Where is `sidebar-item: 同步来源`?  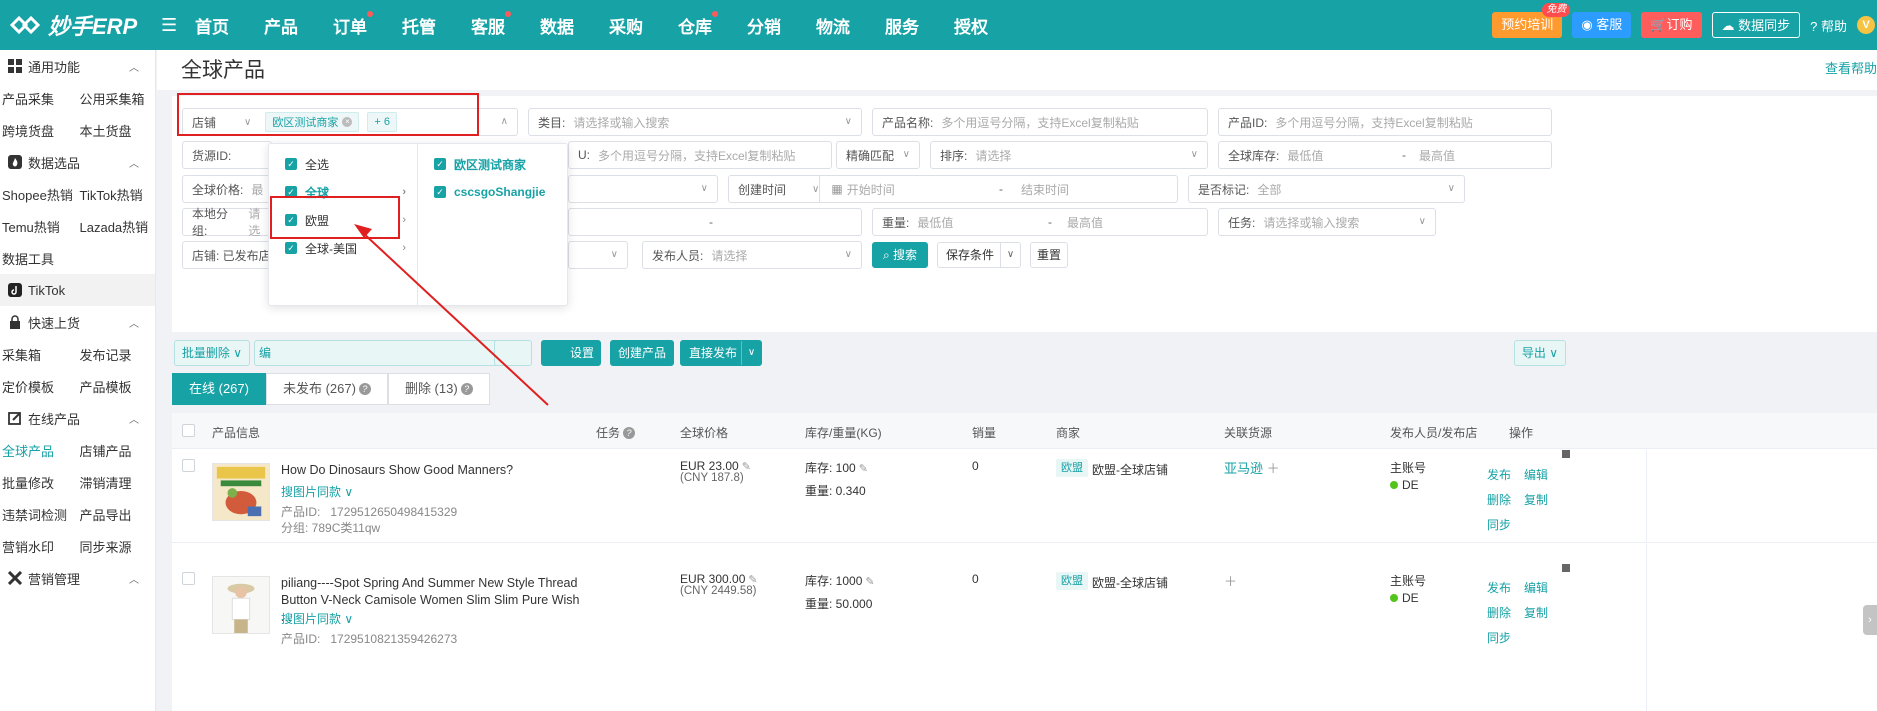 sidebar-item: 同步来源 is located at coordinates (117, 546).